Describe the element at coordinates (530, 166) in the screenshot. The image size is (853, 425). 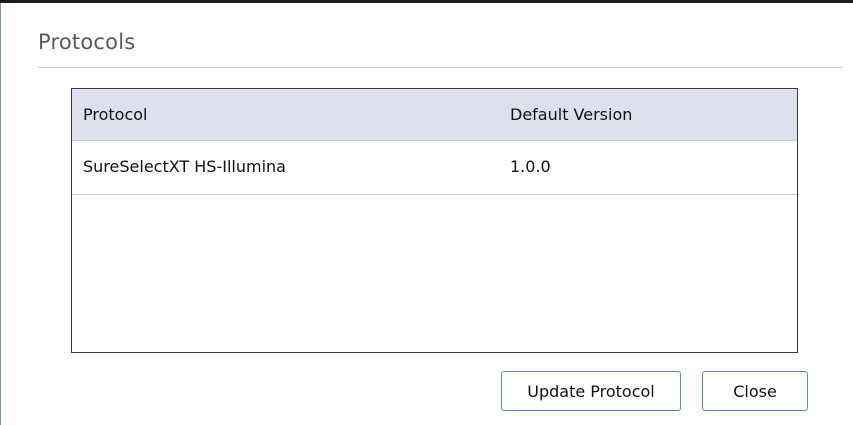
I see `cell-default-version: 1.0.0` at that location.